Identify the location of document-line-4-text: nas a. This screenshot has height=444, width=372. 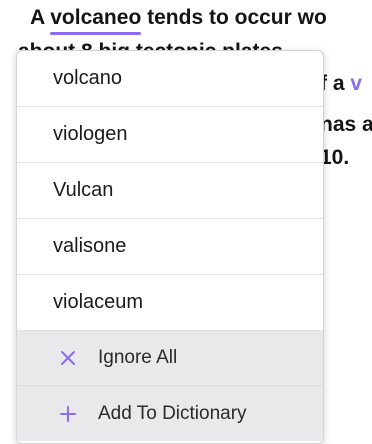
(346, 124).